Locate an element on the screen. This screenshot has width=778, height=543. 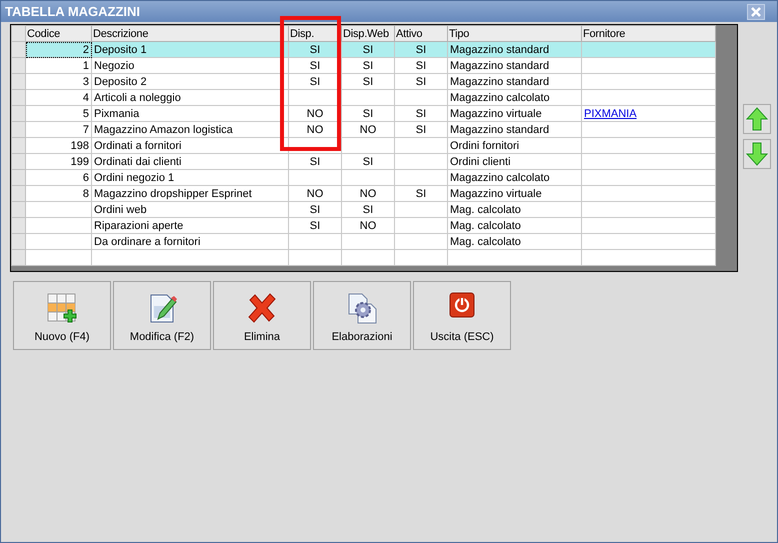
table-cell: Pixmania is located at coordinates (190, 114).